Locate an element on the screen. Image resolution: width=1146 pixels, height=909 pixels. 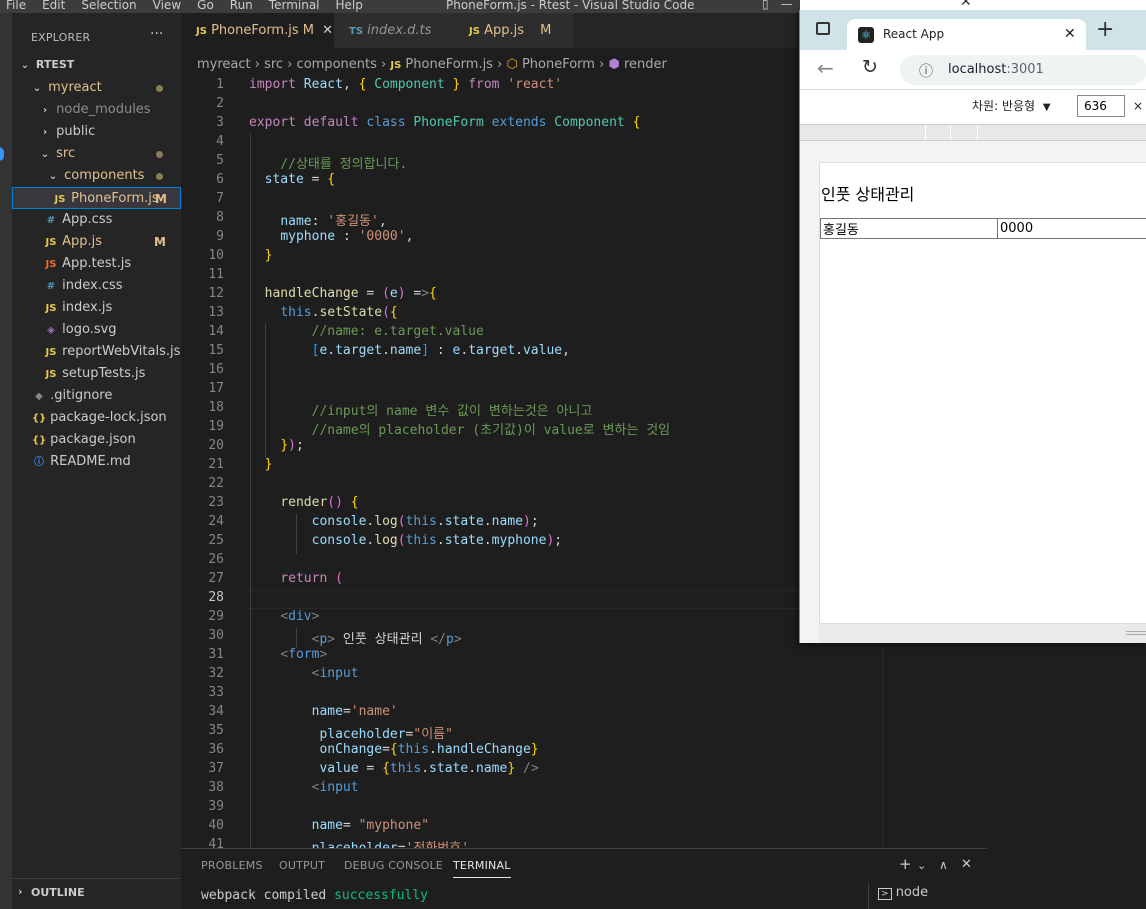
code-line: return ( is located at coordinates (296, 578).